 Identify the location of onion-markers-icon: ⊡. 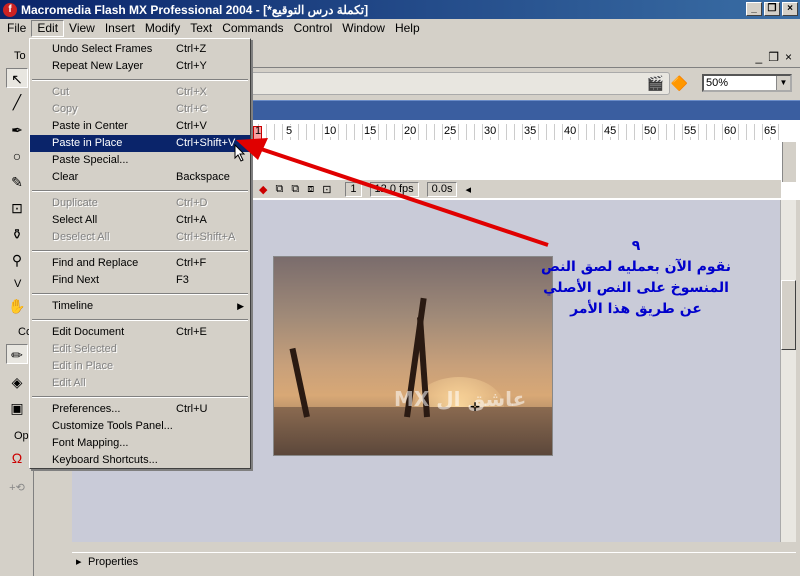
(326, 189).